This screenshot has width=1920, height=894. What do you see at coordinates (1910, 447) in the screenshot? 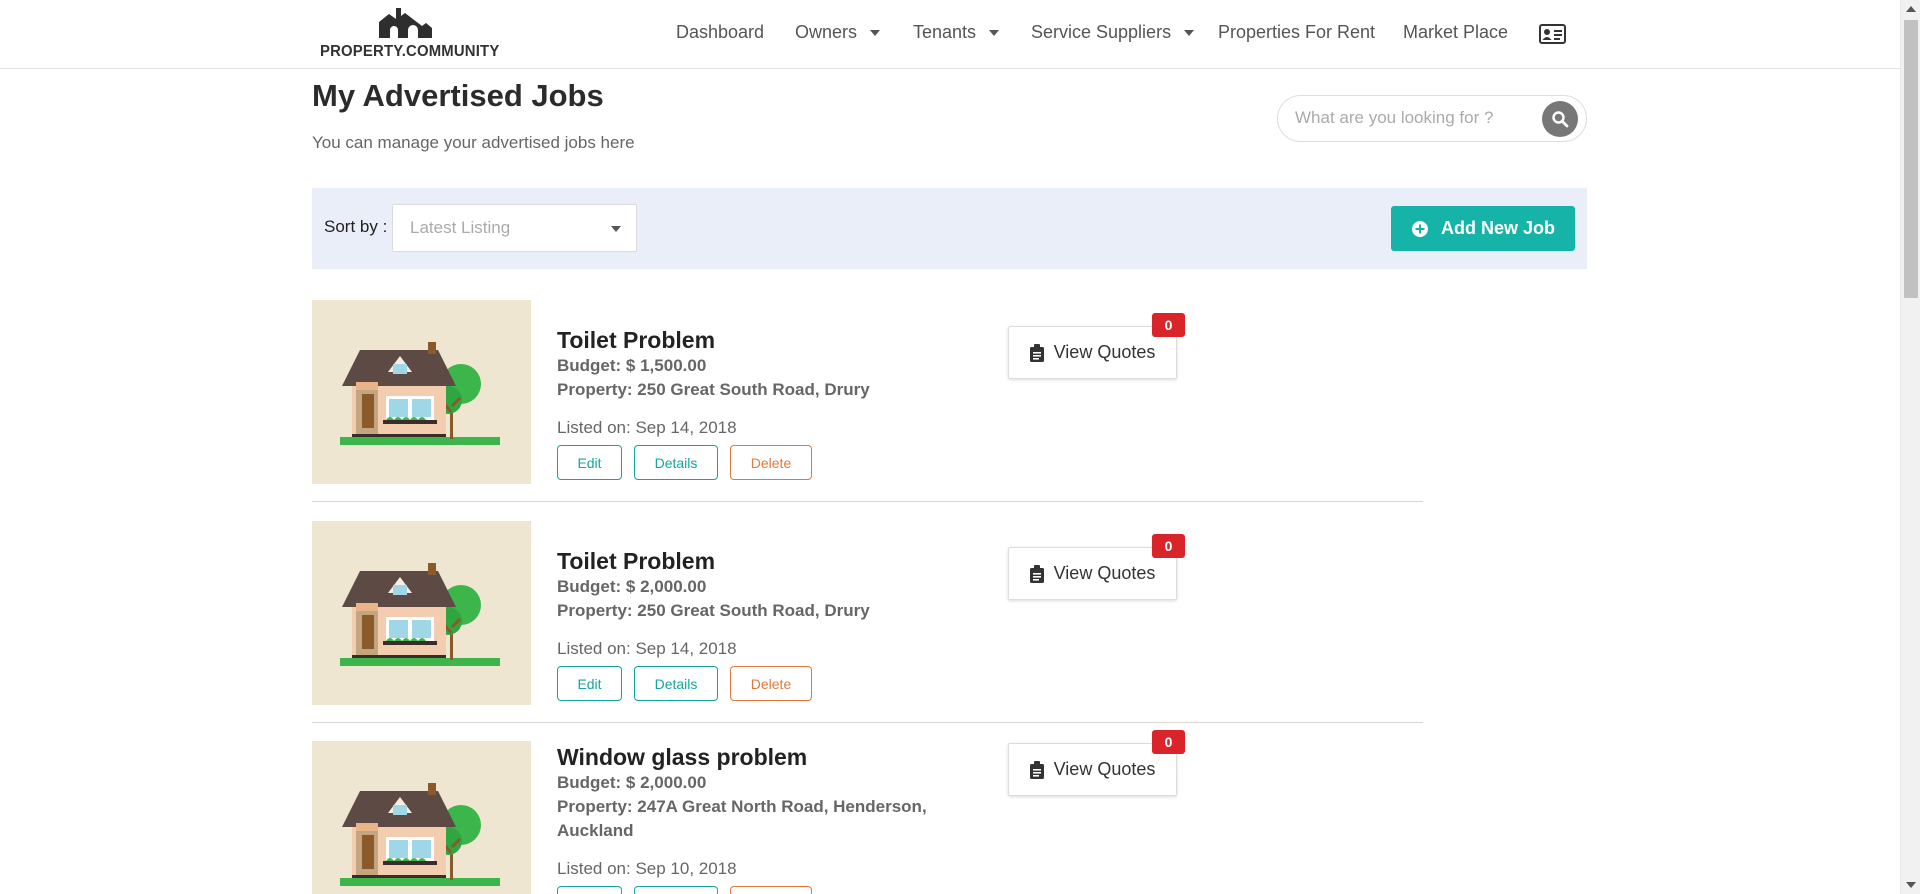
I see `page-scrollbar` at bounding box center [1910, 447].